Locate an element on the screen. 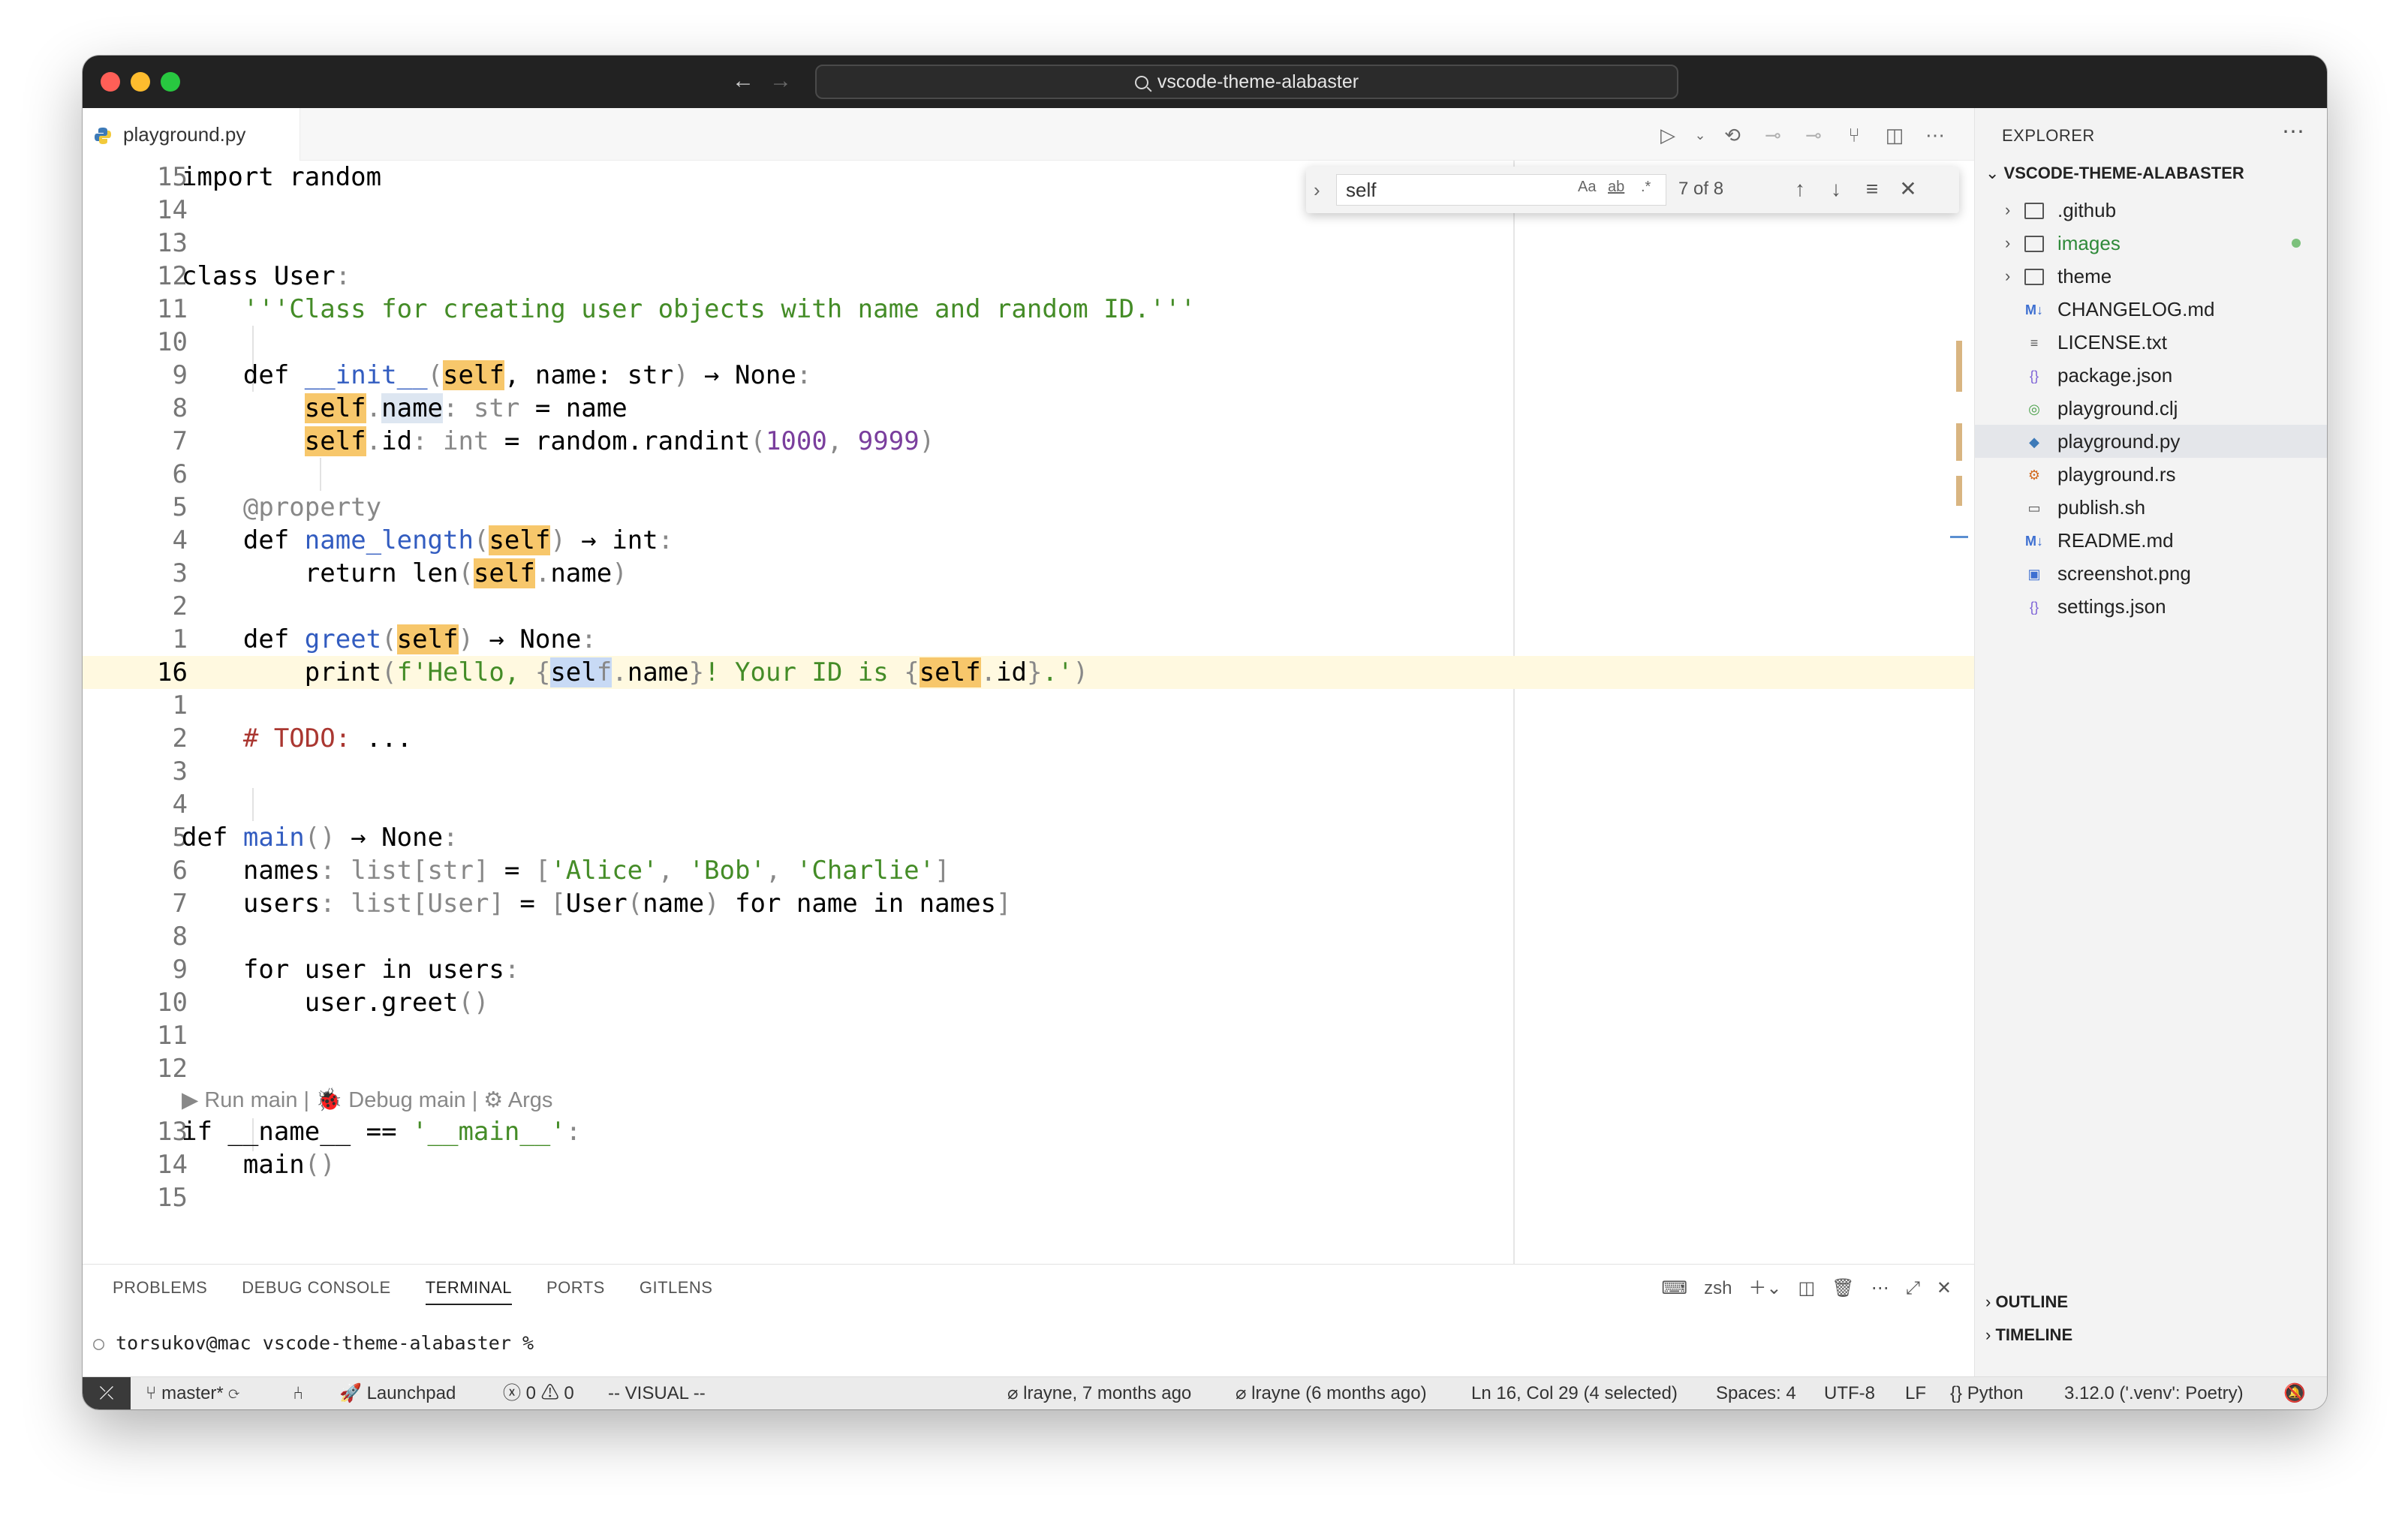 This screenshot has width=2408, height=1519. code-line: 5 @property is located at coordinates (277, 507).